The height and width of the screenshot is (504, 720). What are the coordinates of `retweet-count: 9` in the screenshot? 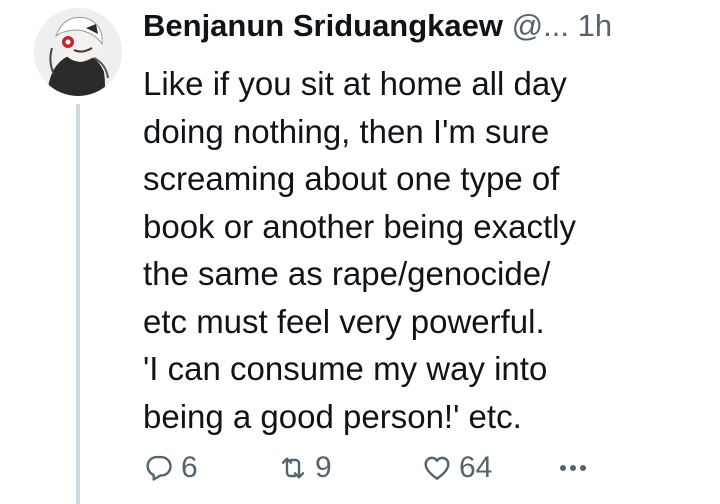 It's located at (323, 467).